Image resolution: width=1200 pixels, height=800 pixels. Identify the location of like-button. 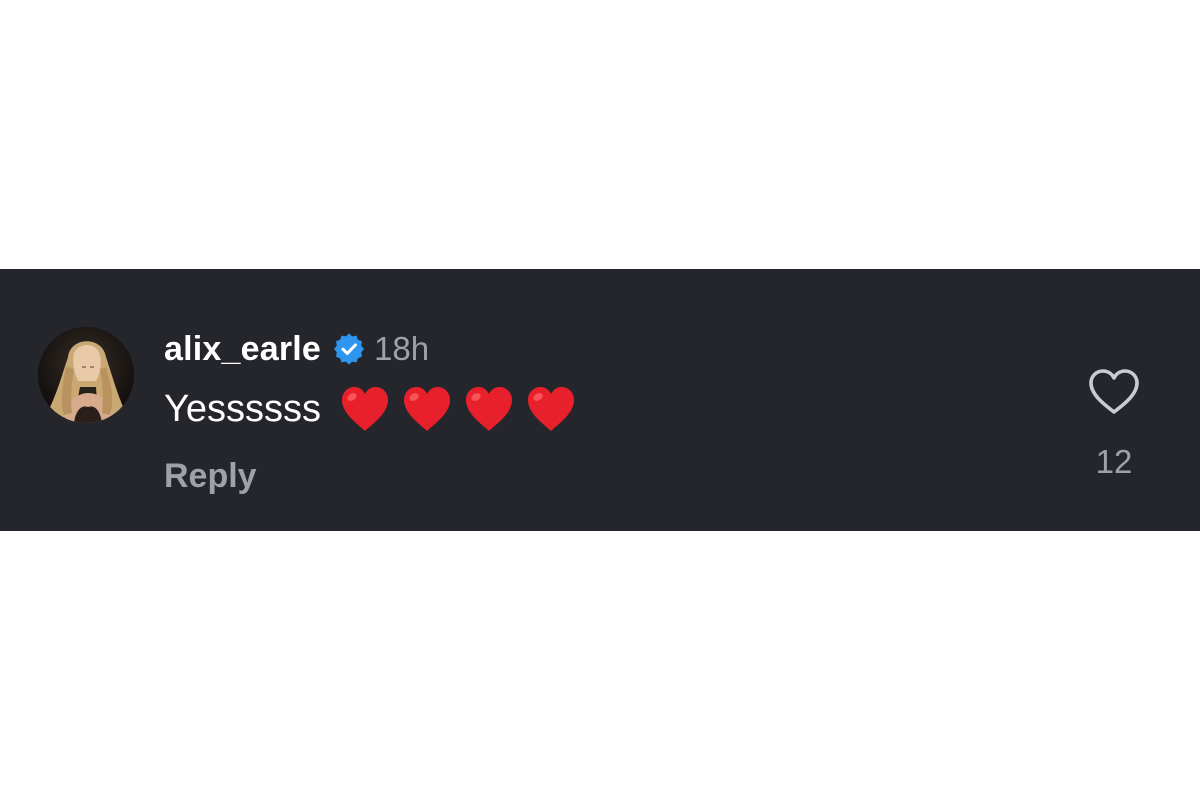
(1114, 392).